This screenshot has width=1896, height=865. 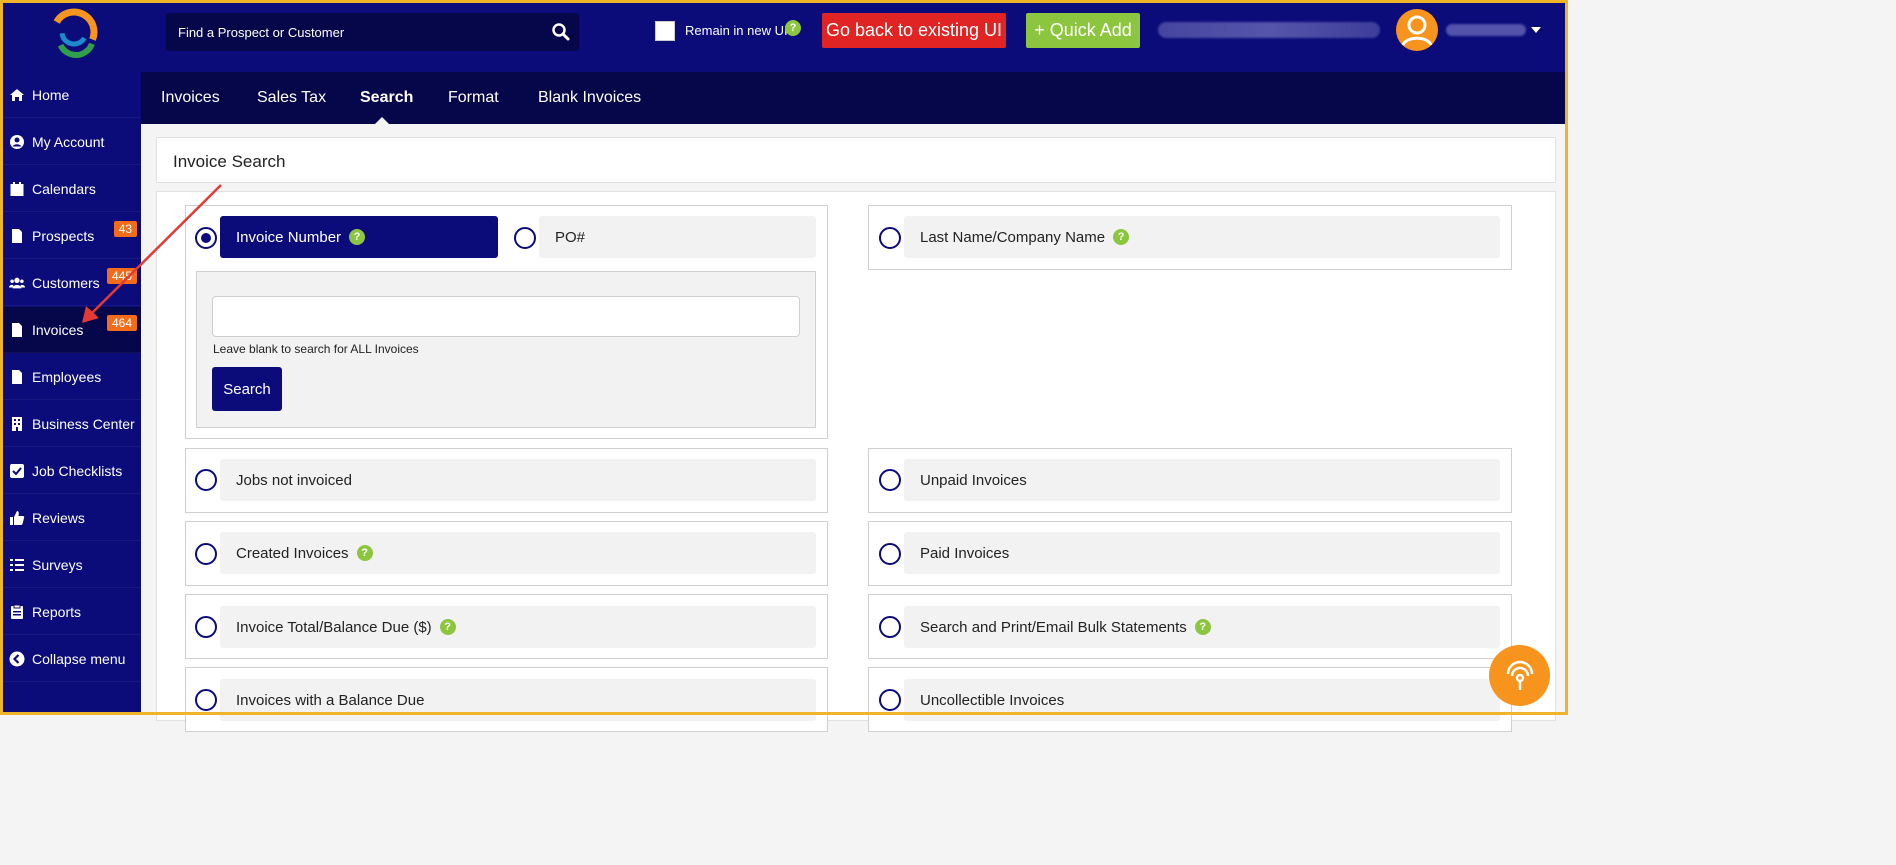 What do you see at coordinates (1486, 30) in the screenshot?
I see `username-redacted` at bounding box center [1486, 30].